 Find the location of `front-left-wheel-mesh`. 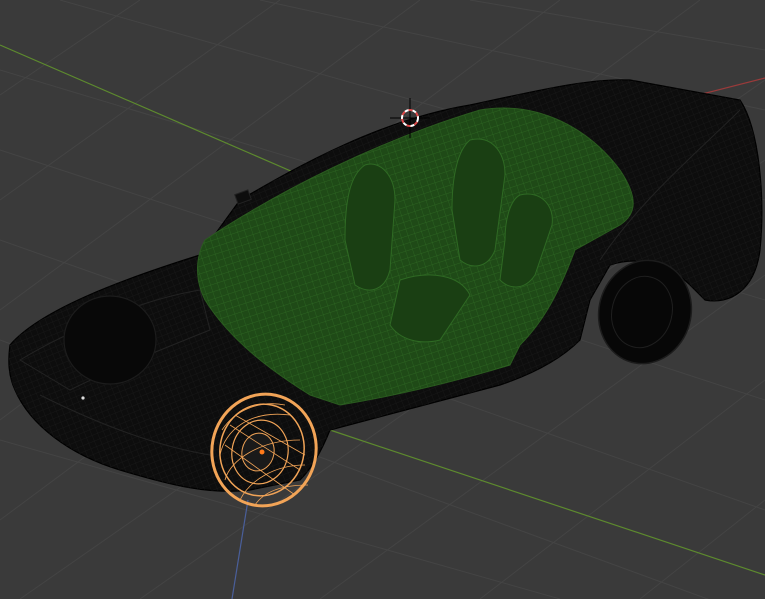

front-left-wheel-mesh is located at coordinates (110, 340).